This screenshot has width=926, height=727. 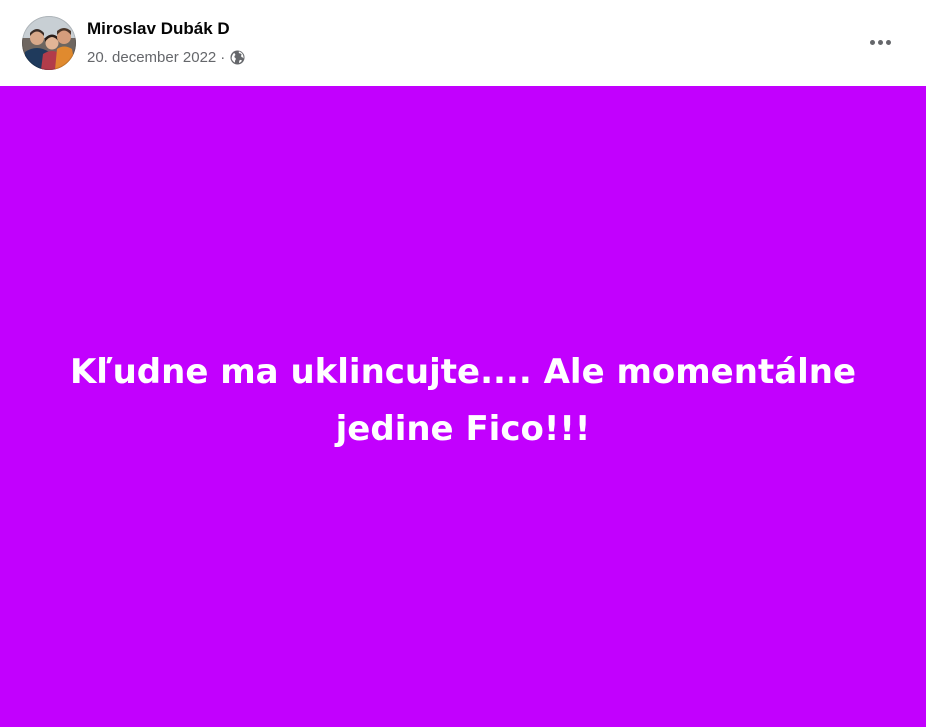 I want to click on author-avatar, so click(x=49, y=43).